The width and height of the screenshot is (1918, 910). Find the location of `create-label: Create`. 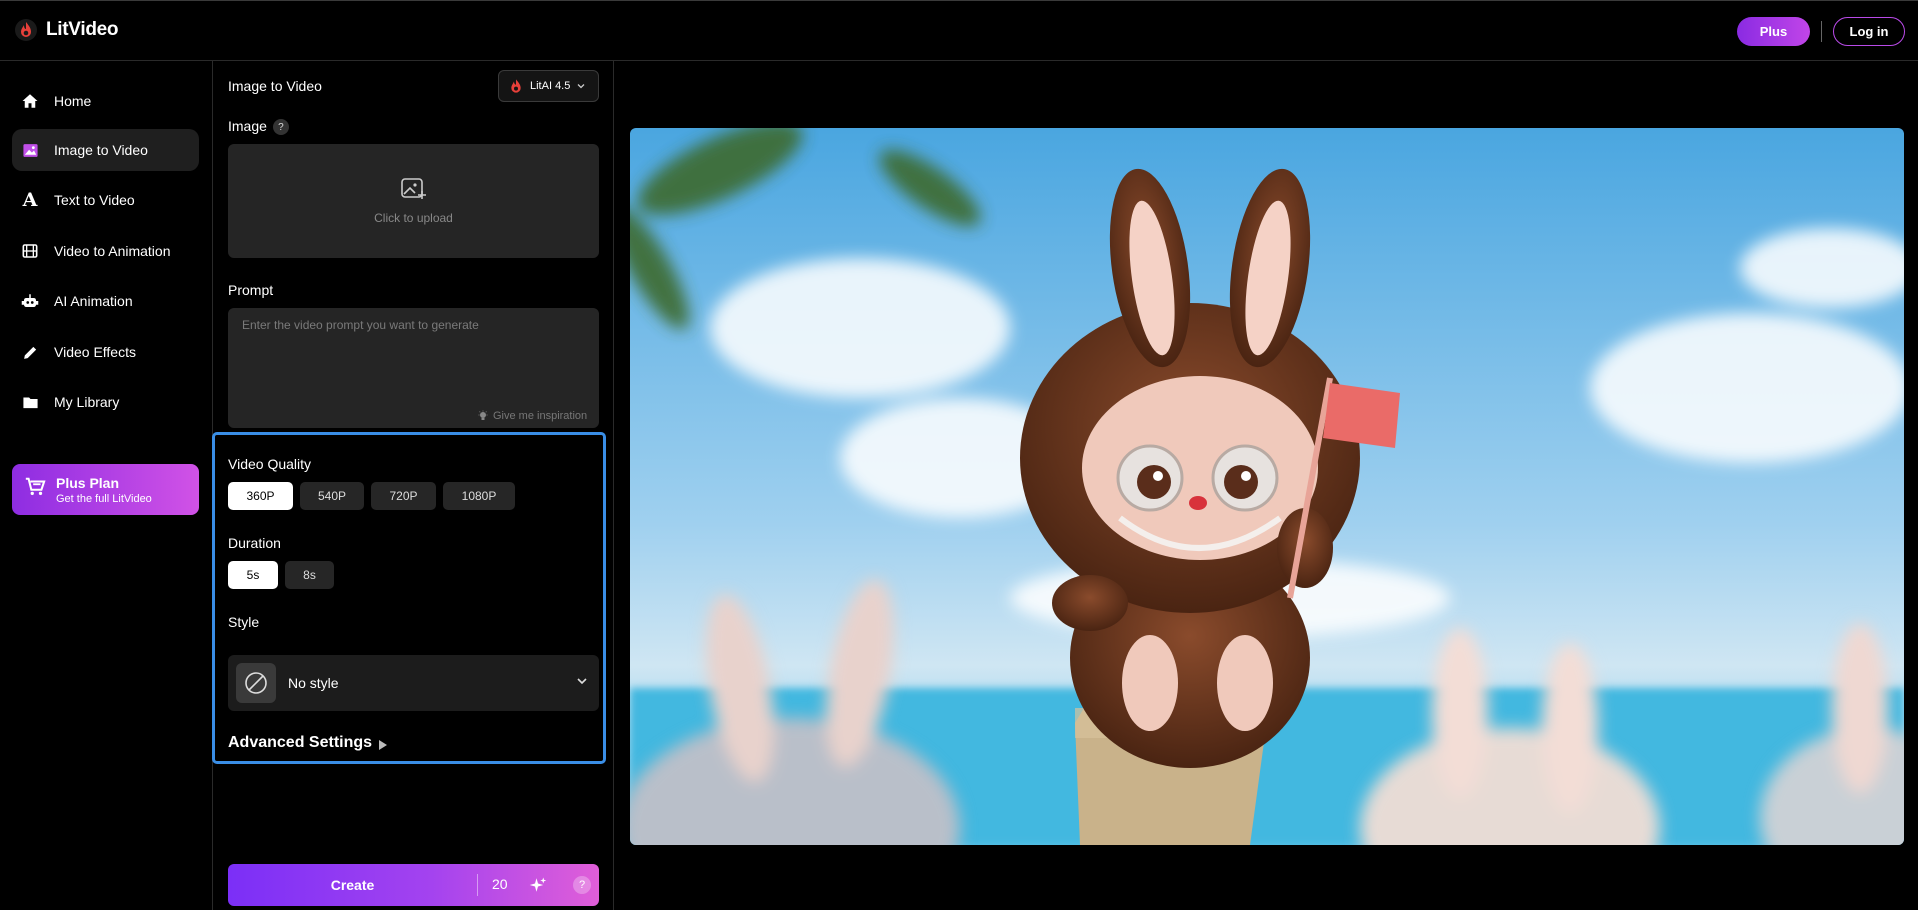

create-label: Create is located at coordinates (352, 885).